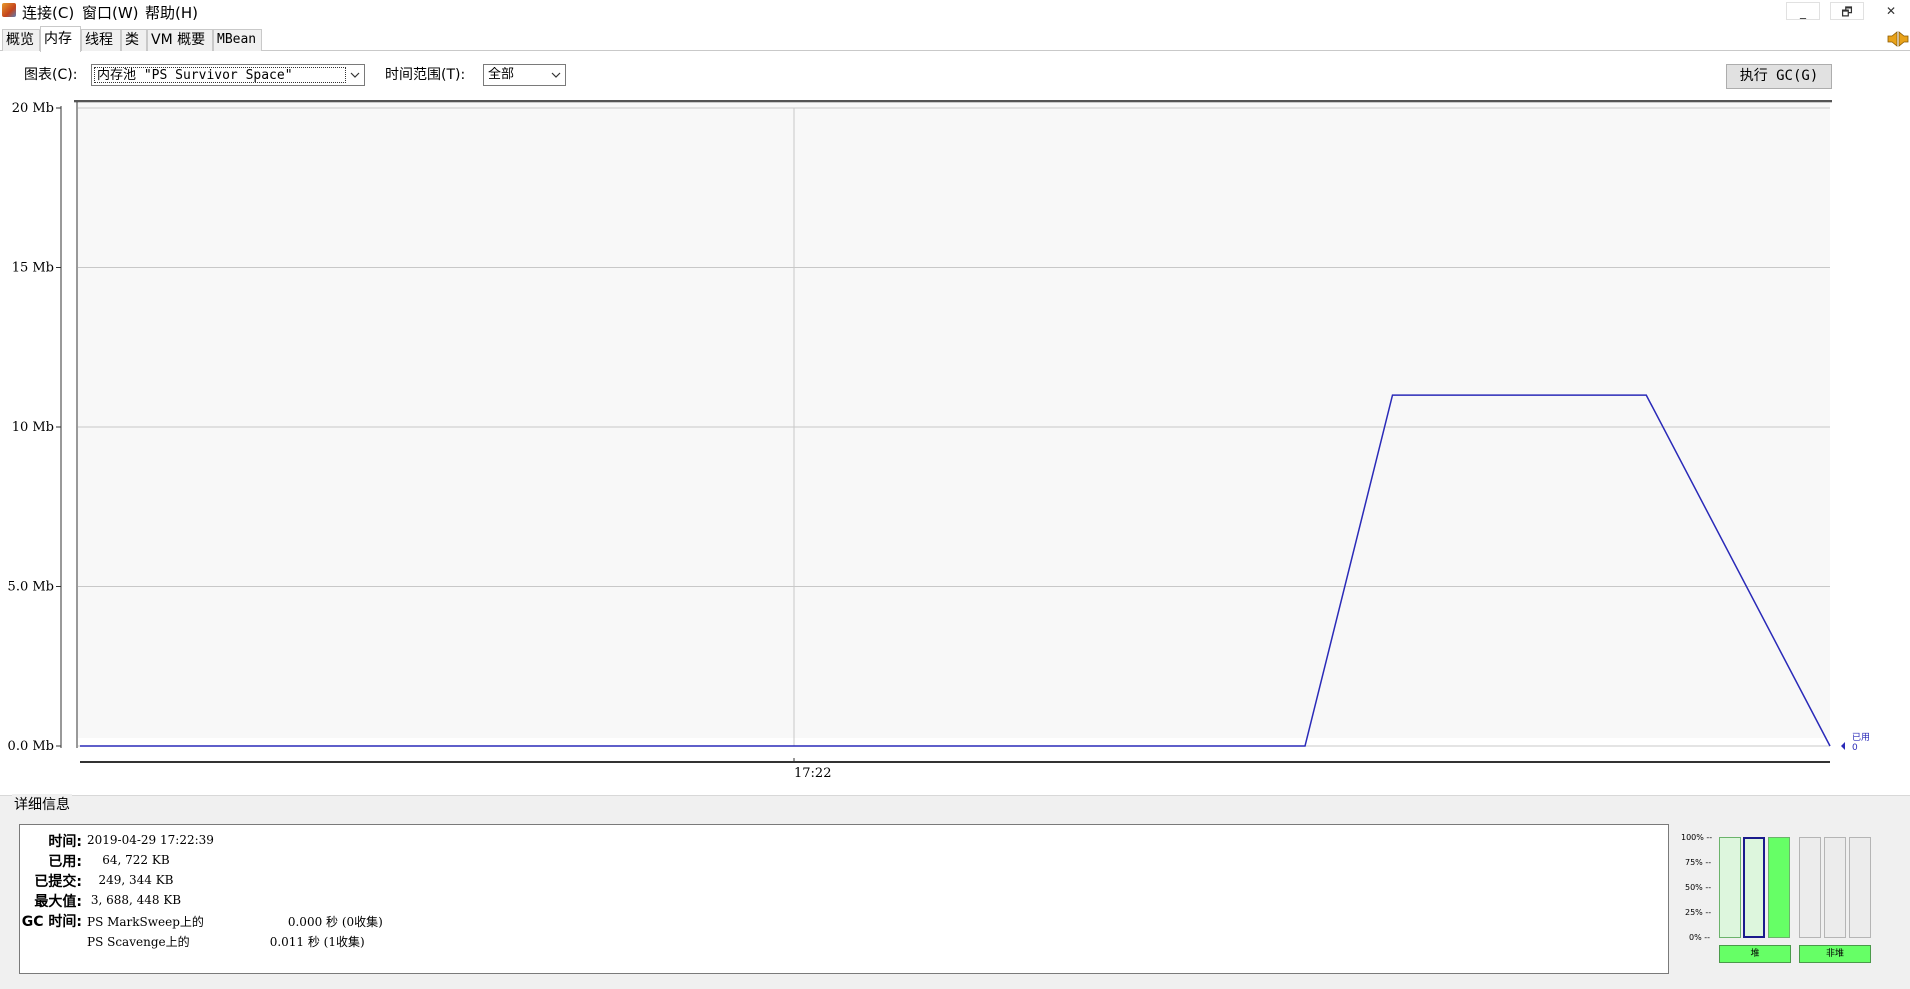  What do you see at coordinates (42, 804) in the screenshot?
I see `details-title: 详细信息` at bounding box center [42, 804].